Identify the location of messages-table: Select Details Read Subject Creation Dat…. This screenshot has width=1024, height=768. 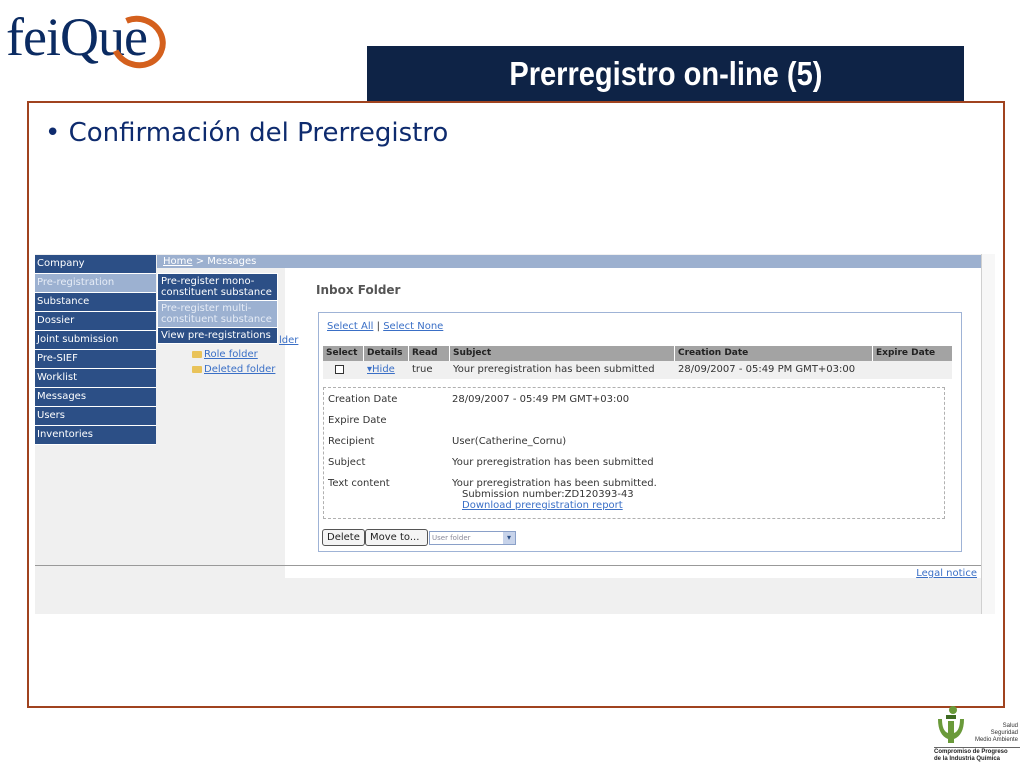
(637, 362).